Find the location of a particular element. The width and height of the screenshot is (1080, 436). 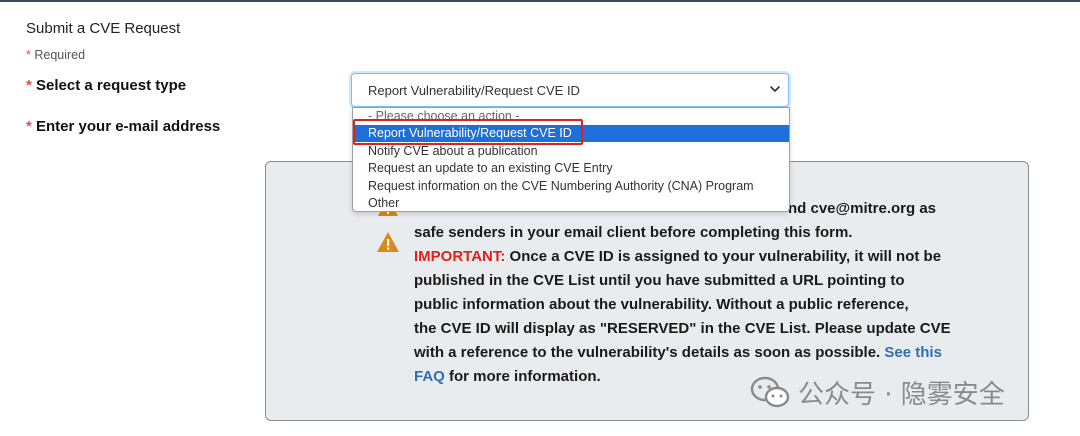

faq-link: See this is located at coordinates (913, 352).